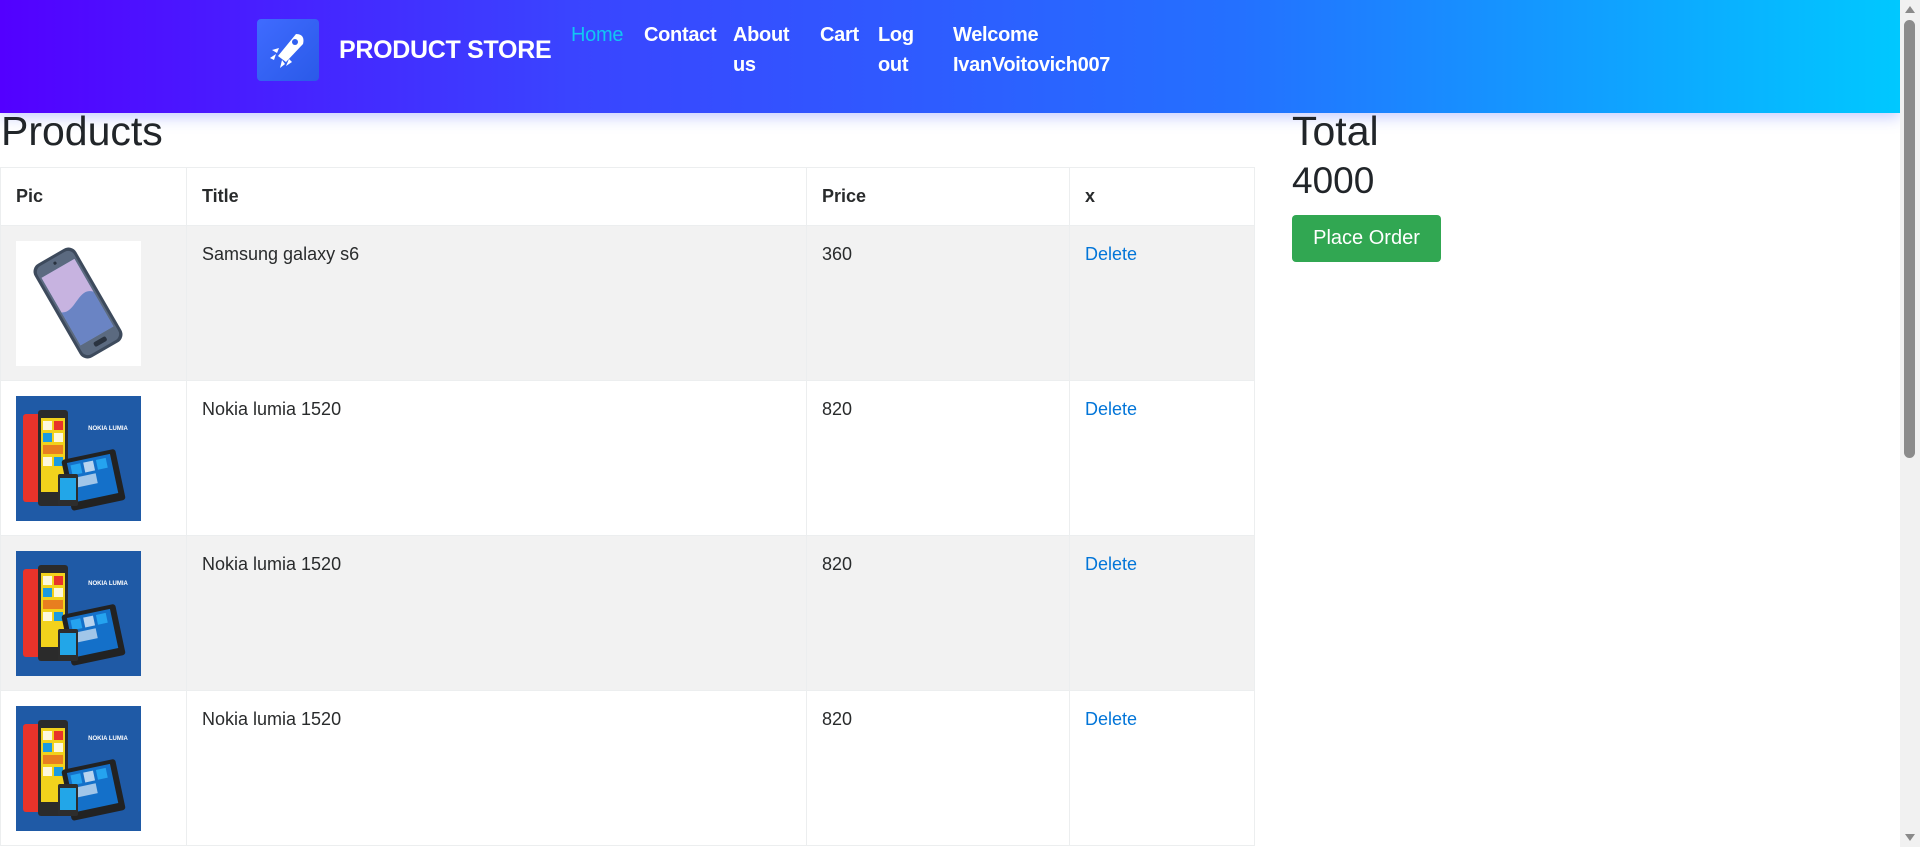 The width and height of the screenshot is (1920, 847). What do you see at coordinates (1909, 239) in the screenshot?
I see `scrollbar-thumb` at bounding box center [1909, 239].